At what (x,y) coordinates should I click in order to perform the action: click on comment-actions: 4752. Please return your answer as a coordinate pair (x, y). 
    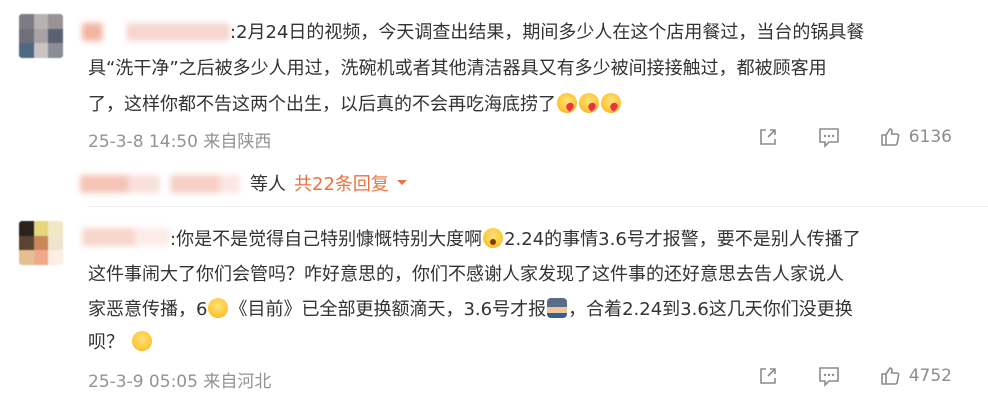
    Looking at the image, I should click on (835, 376).